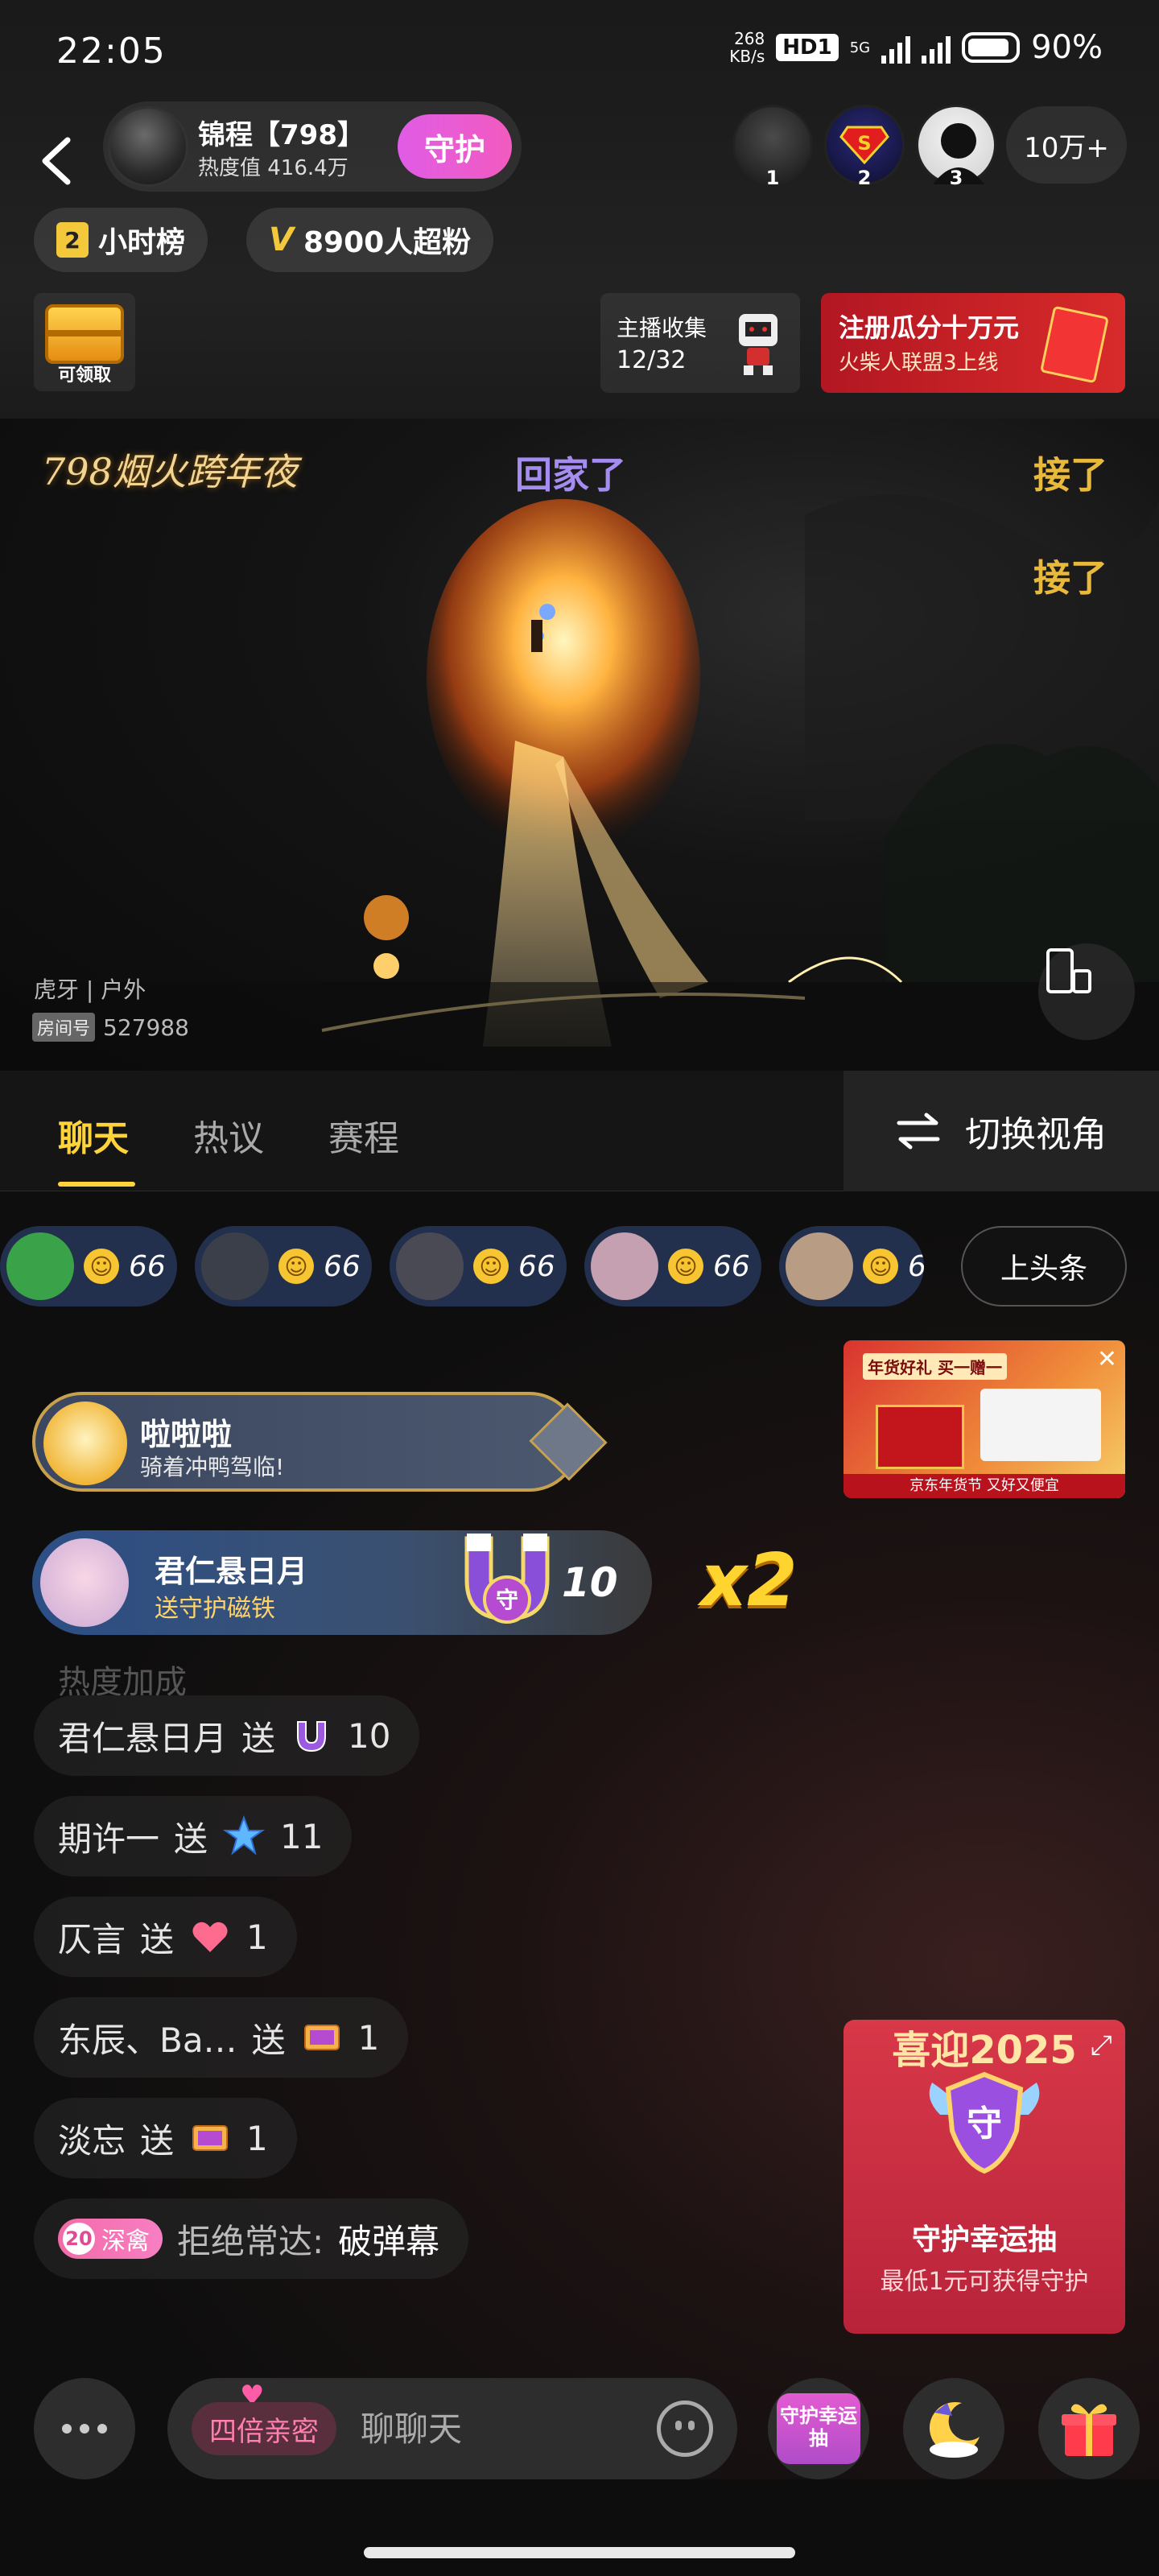 This screenshot has width=1159, height=2576. Describe the element at coordinates (320, 1442) in the screenshot. I see `welcome-banner: 啦啦啦 骑着冲鸭驾临!` at that location.